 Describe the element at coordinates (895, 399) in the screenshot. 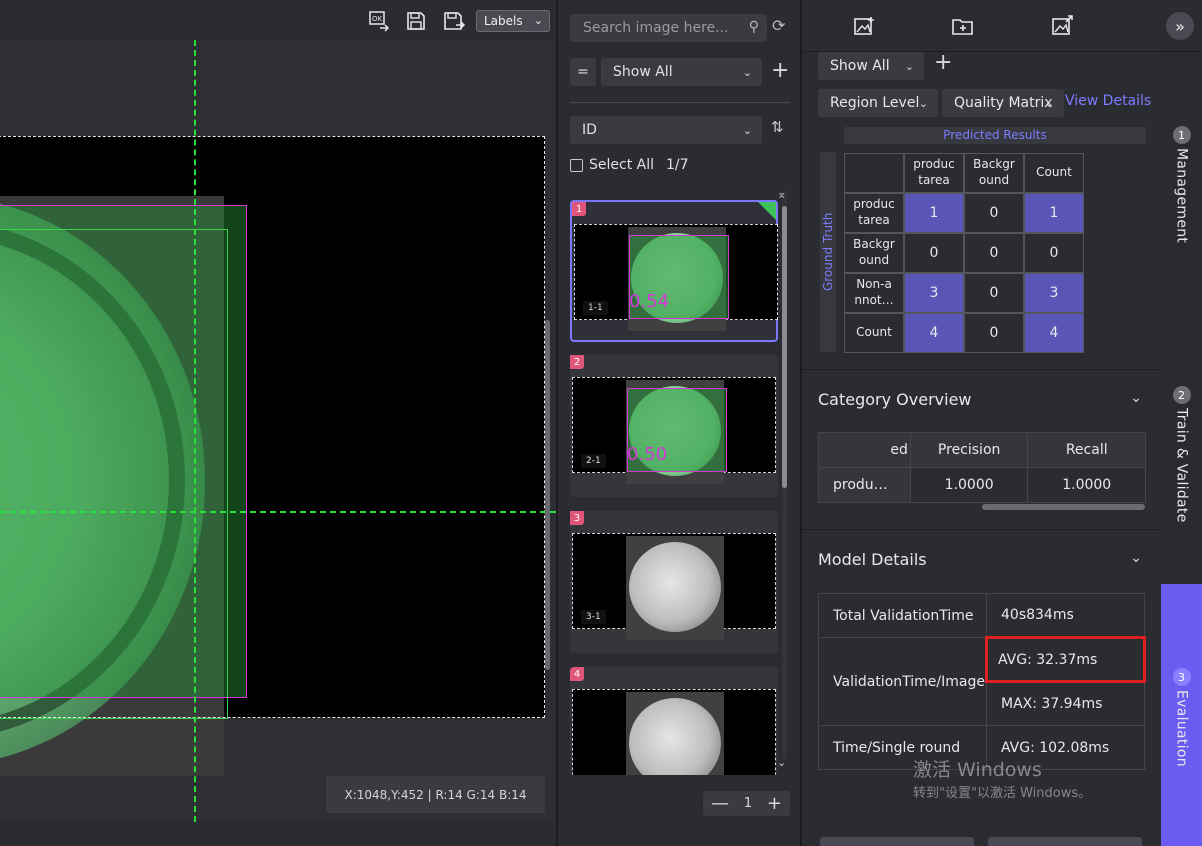

I see `section-title: Category Overview` at that location.